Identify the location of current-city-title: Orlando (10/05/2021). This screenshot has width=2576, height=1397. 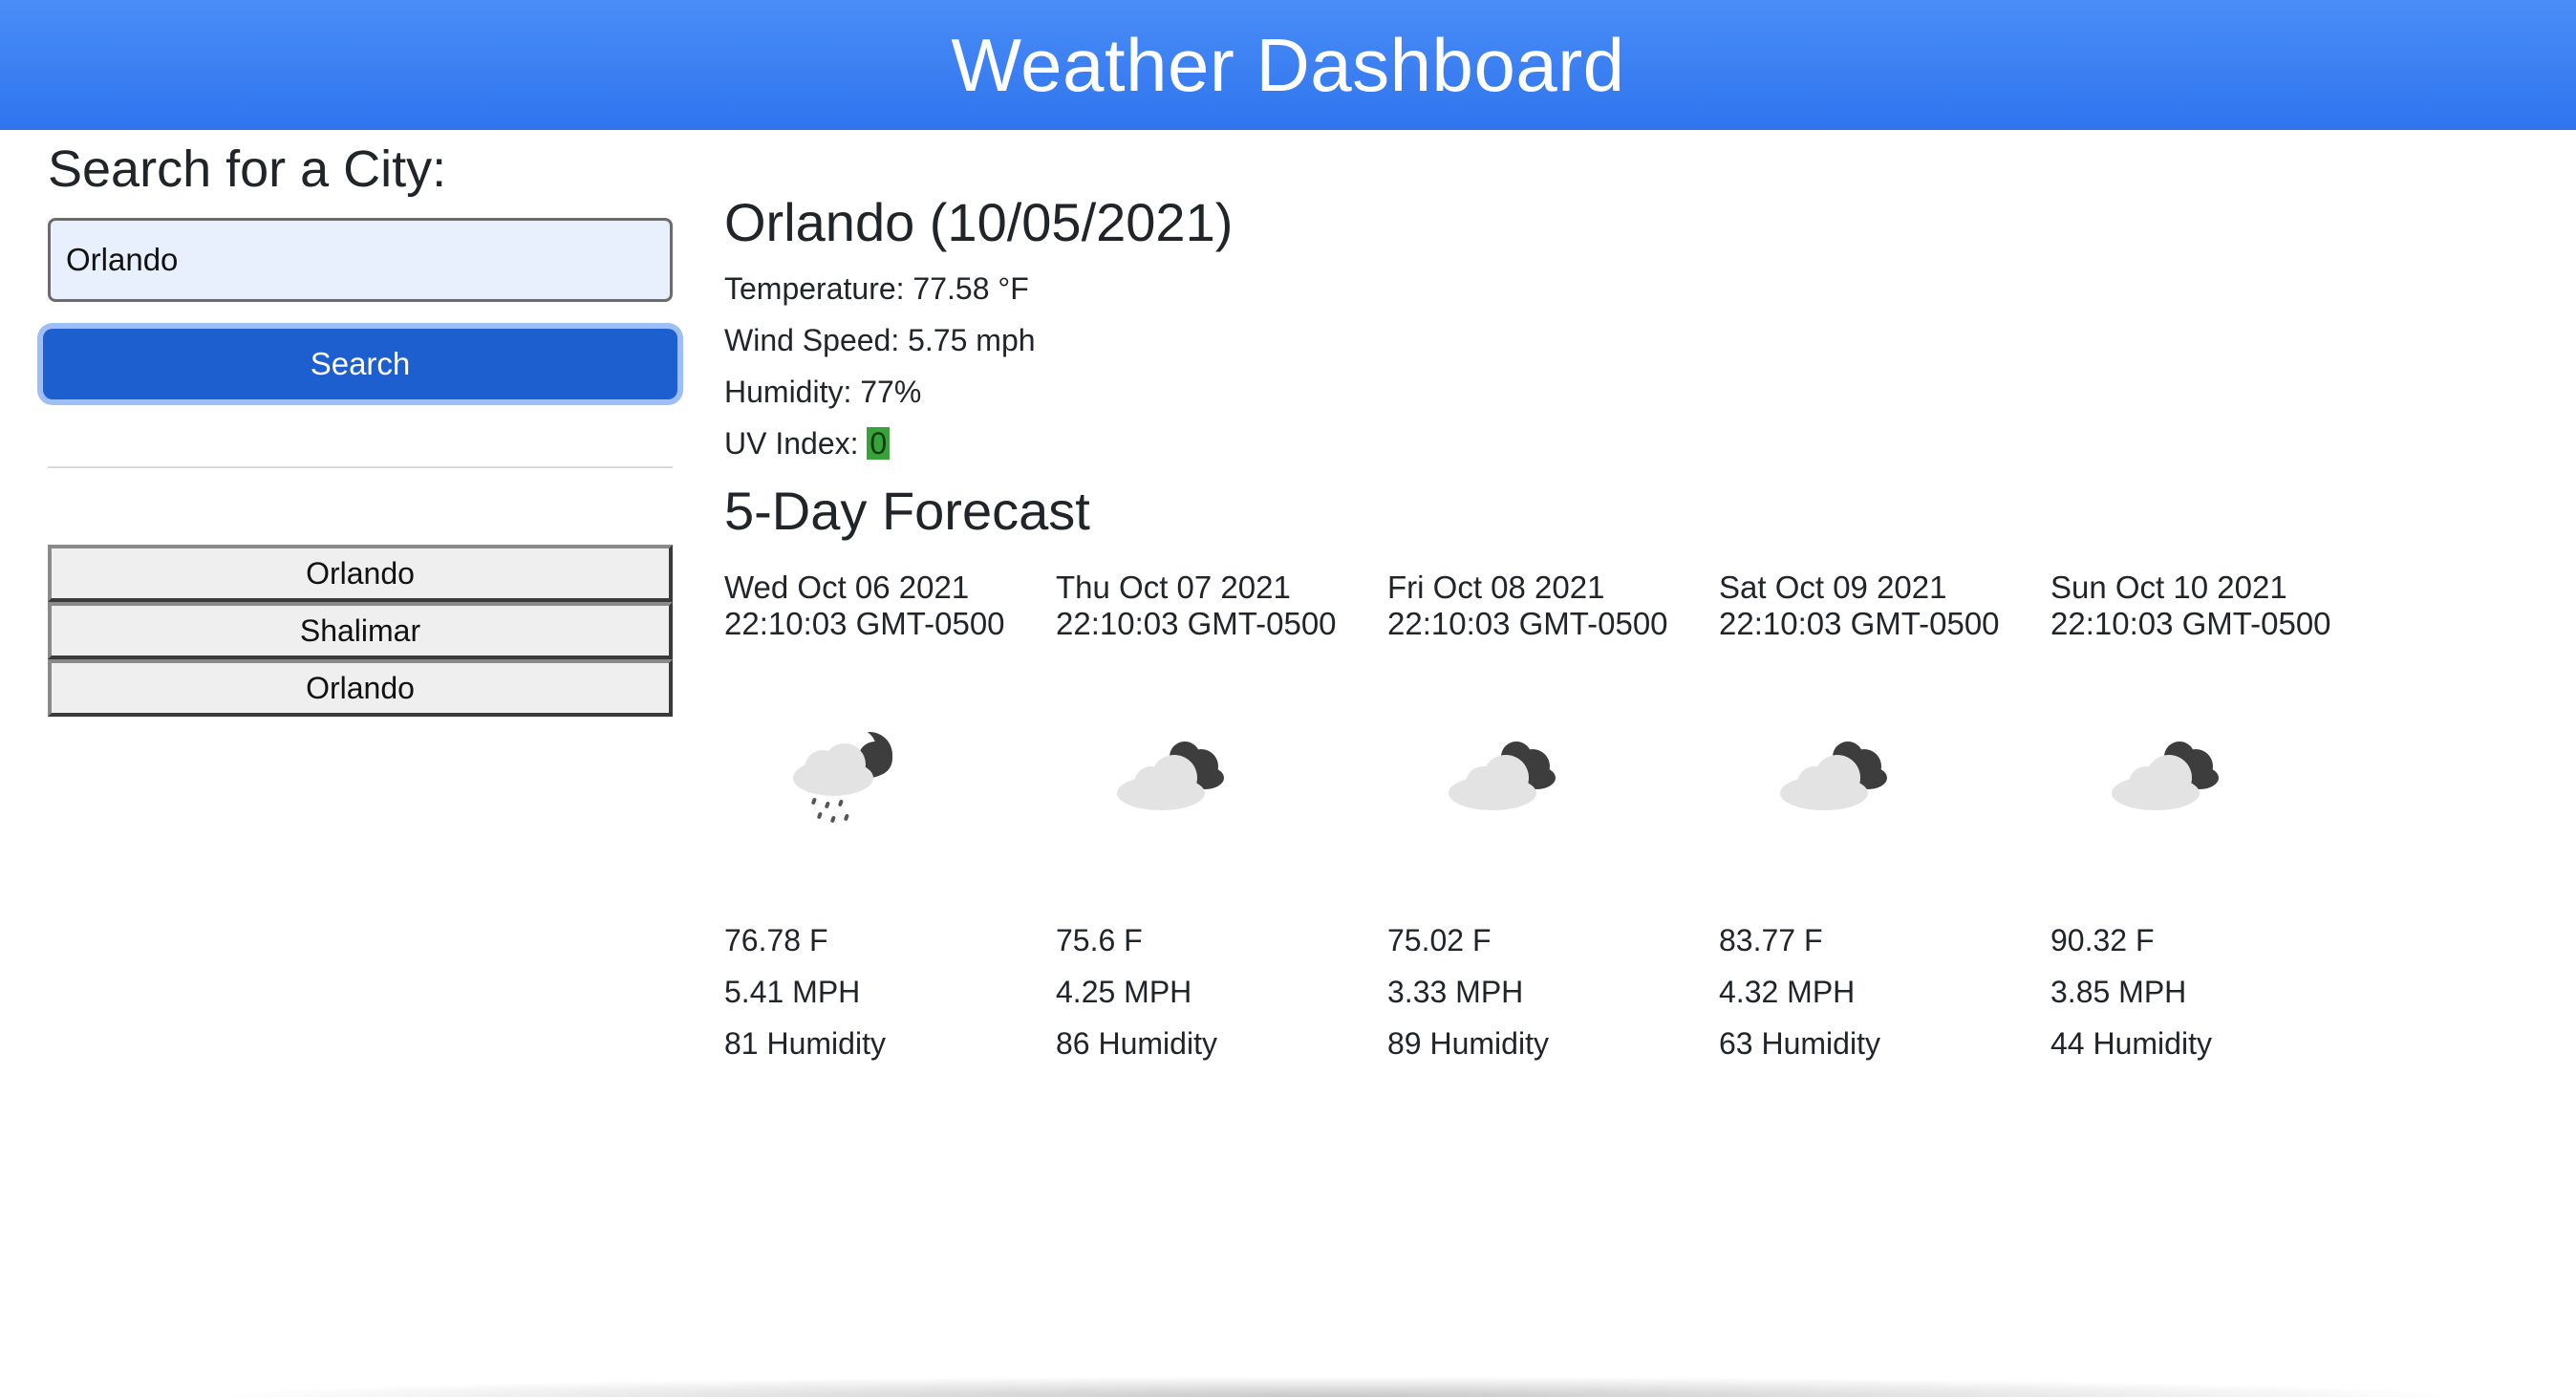
(979, 222).